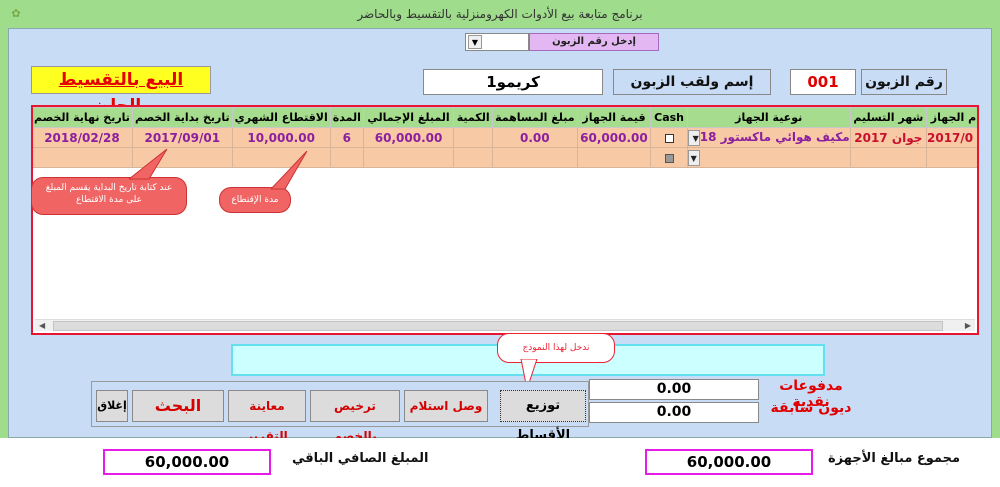  I want to click on cash-checkbox, so click(669, 138).